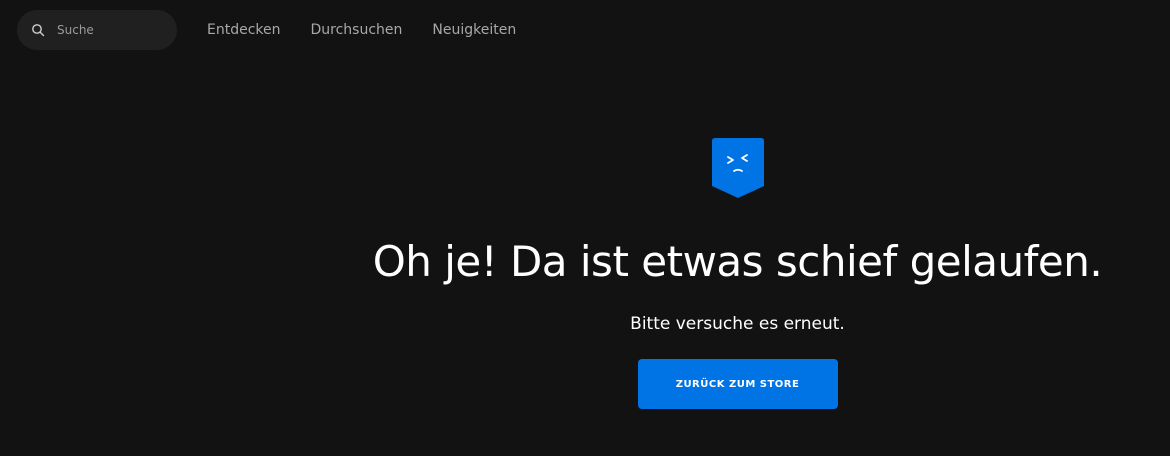  Describe the element at coordinates (737, 324) in the screenshot. I see `error-subtext: Bitte versuche es erneut.` at that location.